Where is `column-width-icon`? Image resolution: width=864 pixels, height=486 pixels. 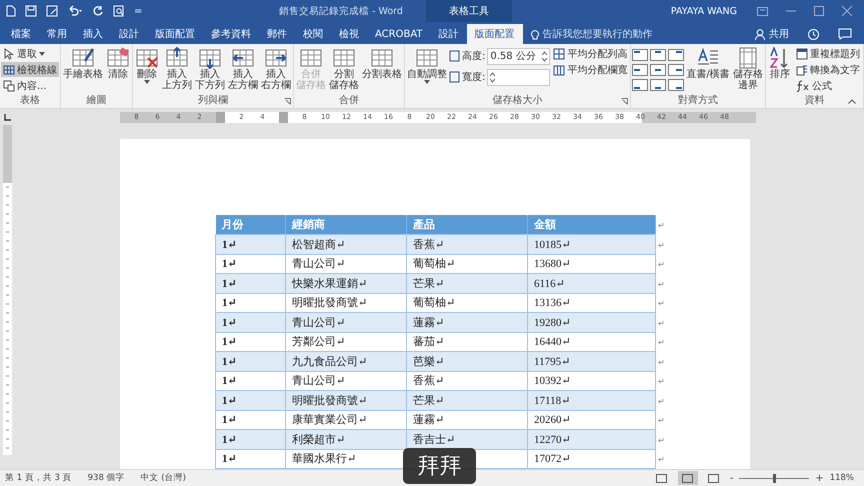
column-width-icon is located at coordinates (454, 77).